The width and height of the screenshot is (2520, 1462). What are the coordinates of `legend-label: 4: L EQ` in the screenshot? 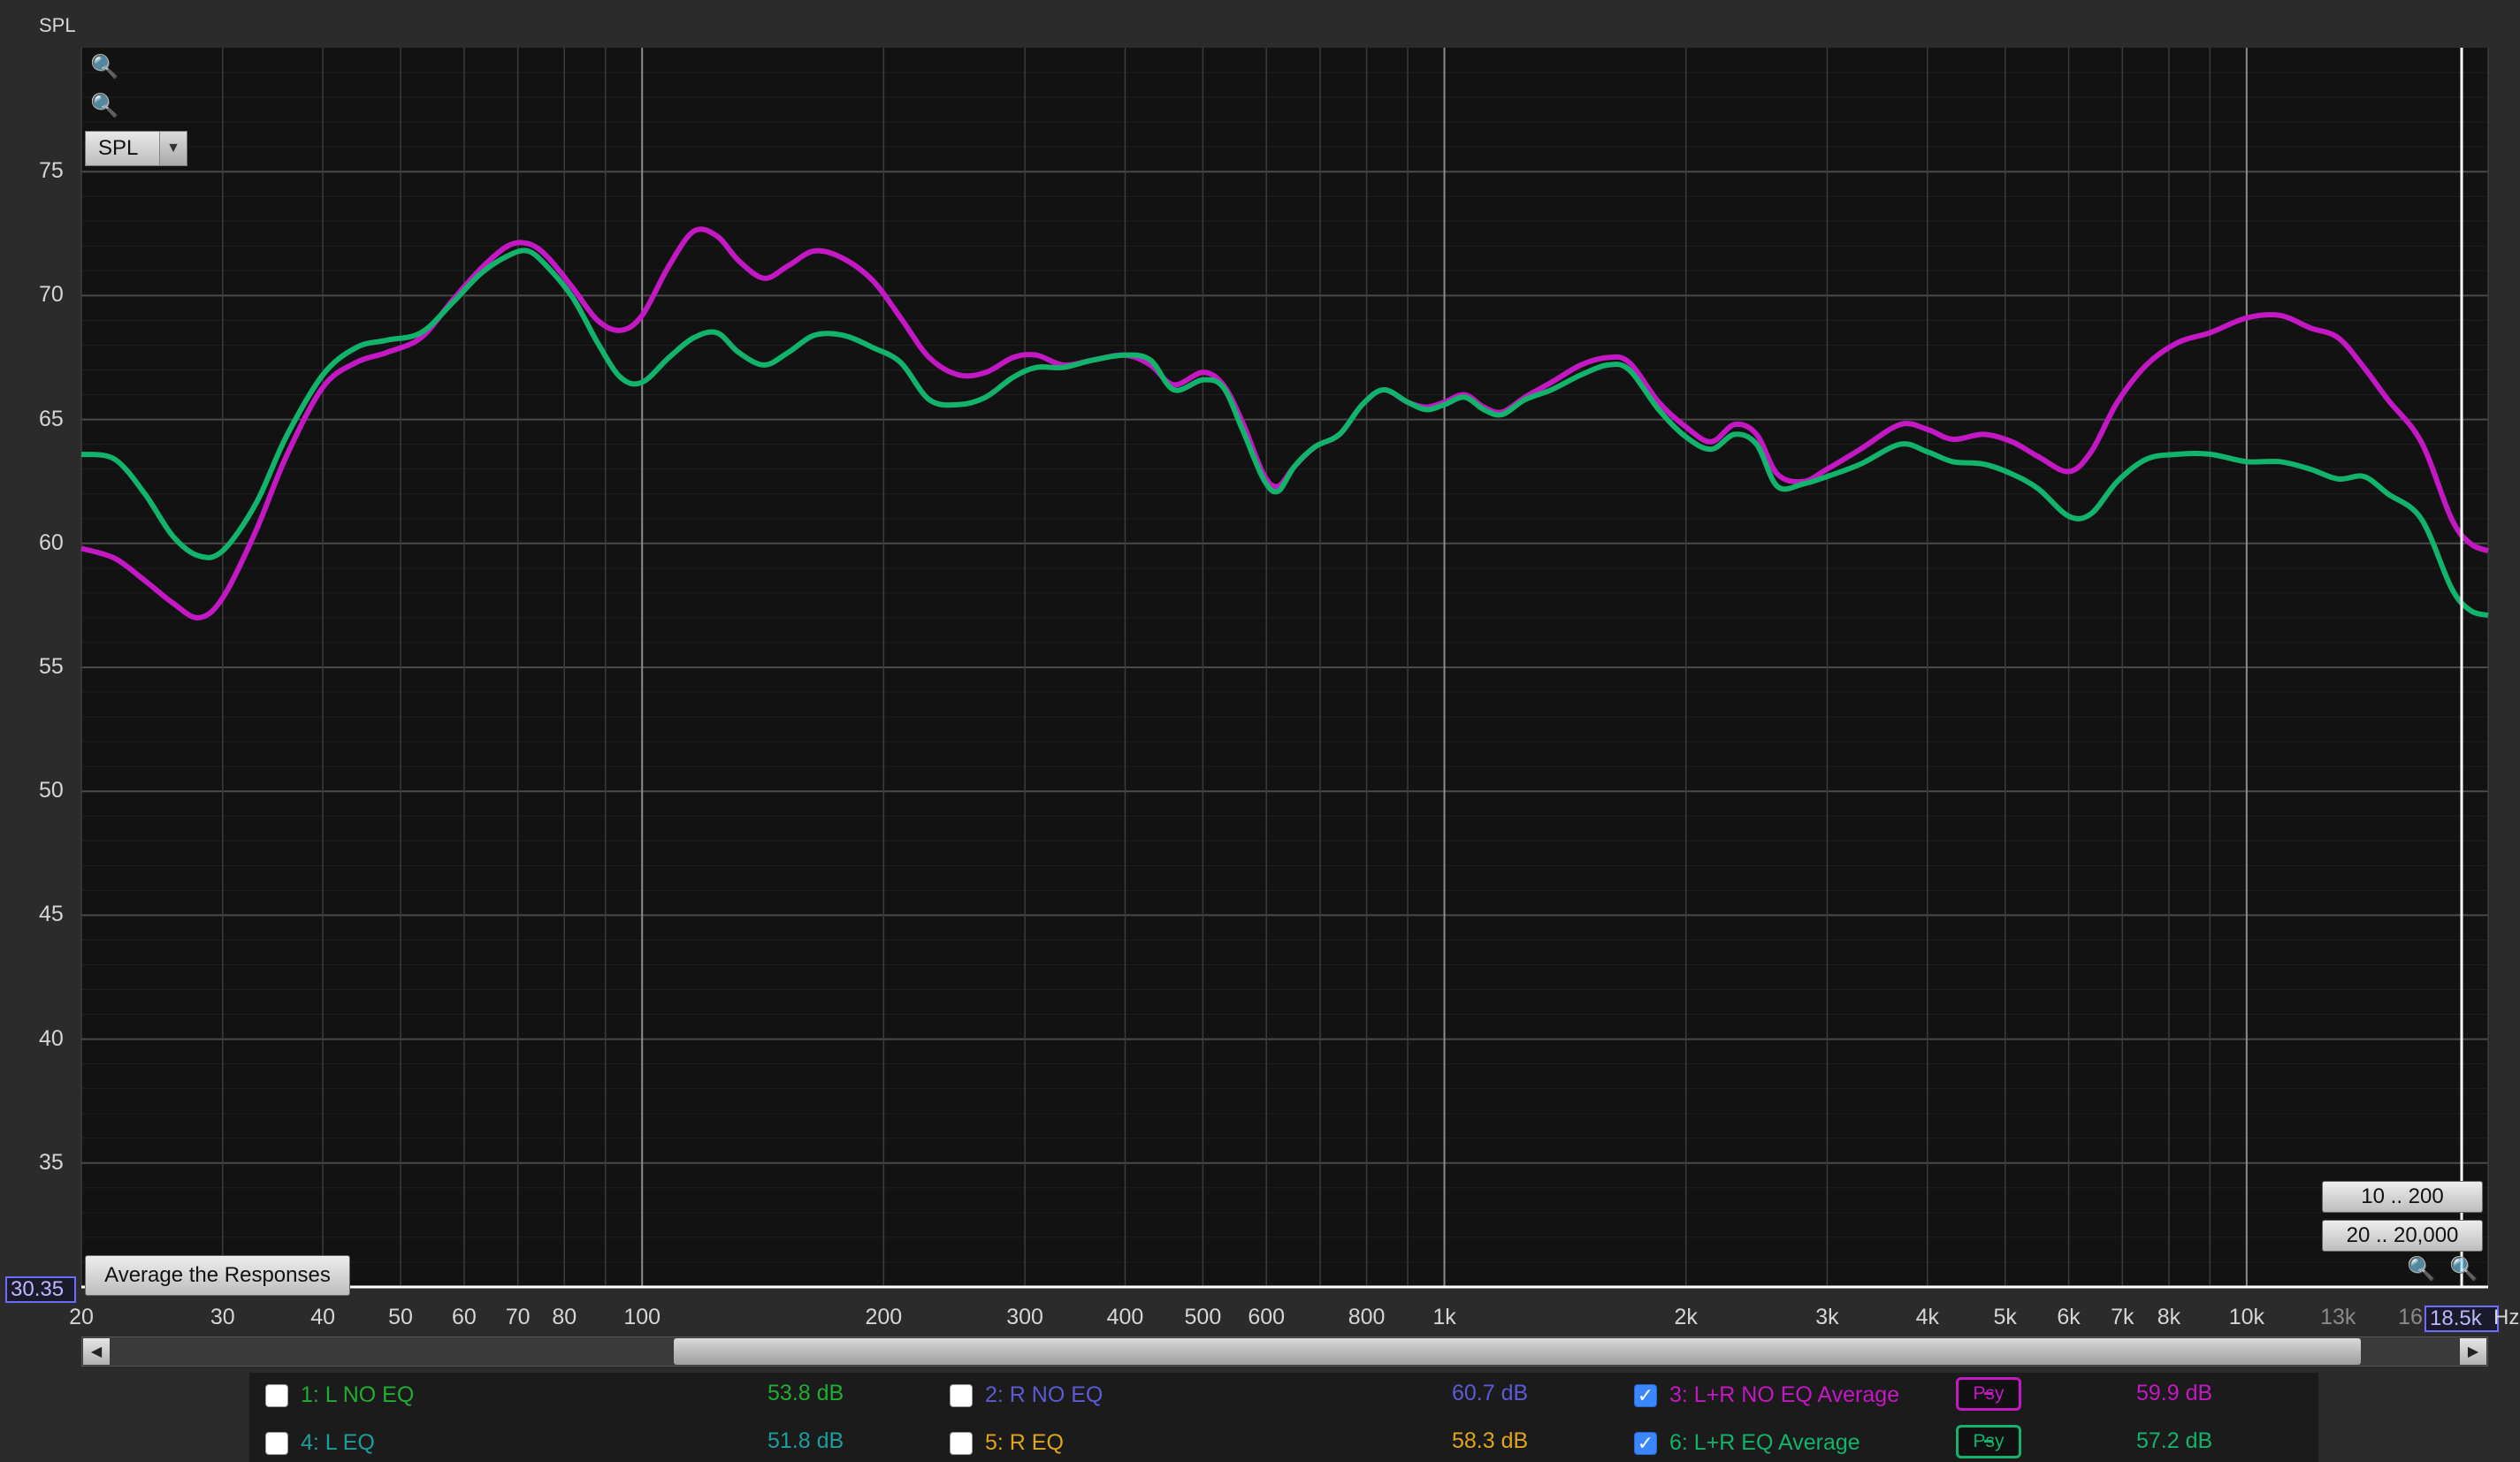 It's located at (338, 1442).